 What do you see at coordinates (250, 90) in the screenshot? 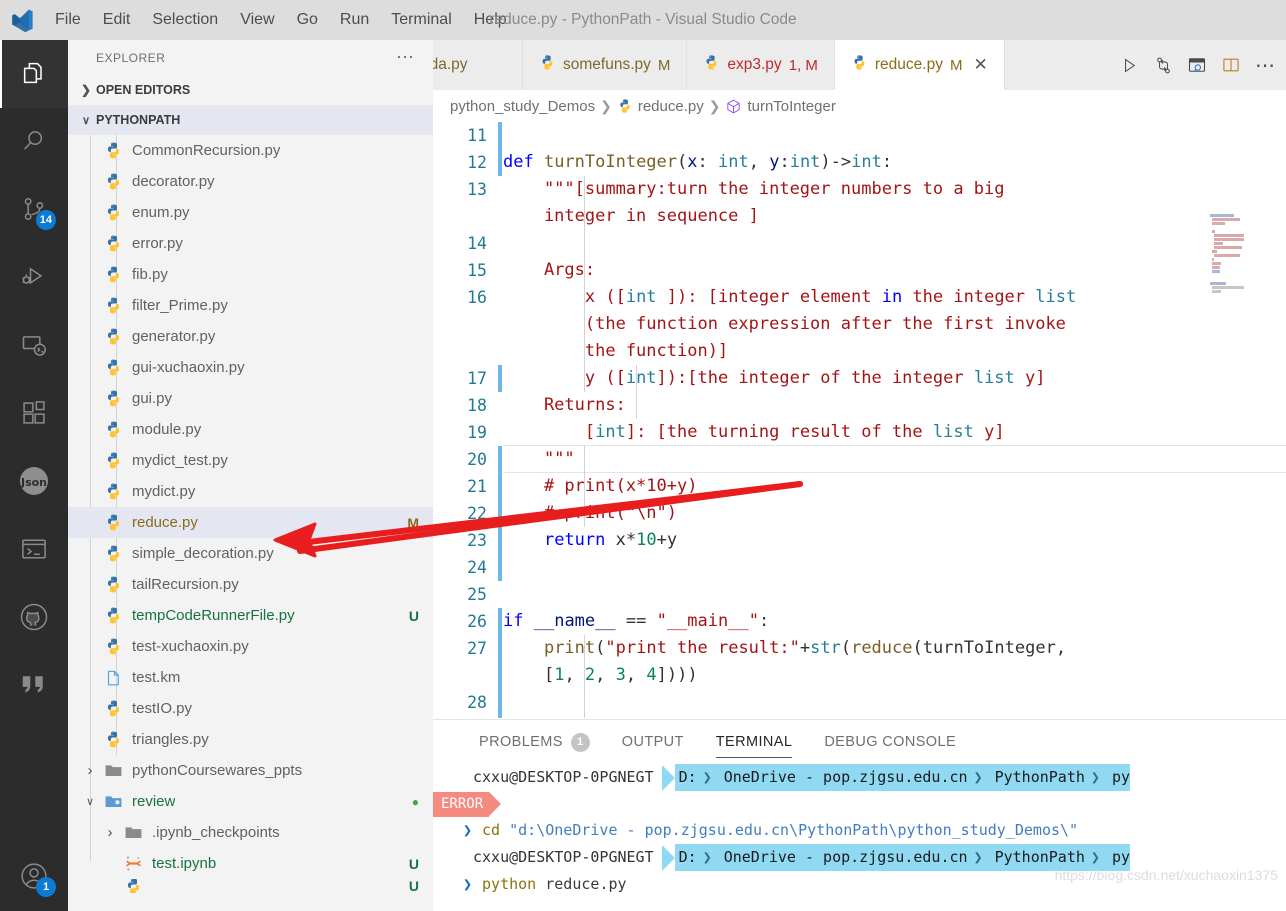
I see `sidebar-section-open-editors: ❯ OPEN EDITORS` at bounding box center [250, 90].